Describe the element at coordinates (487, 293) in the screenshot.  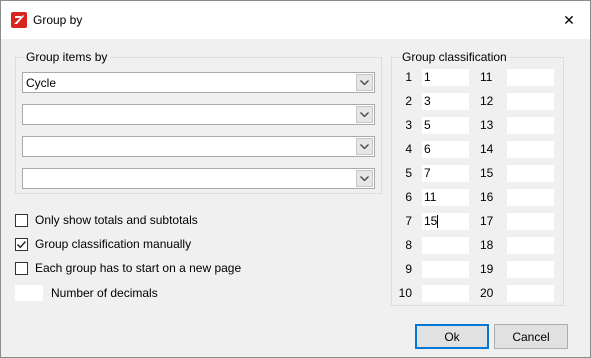
I see `classification-row-number: 20` at that location.